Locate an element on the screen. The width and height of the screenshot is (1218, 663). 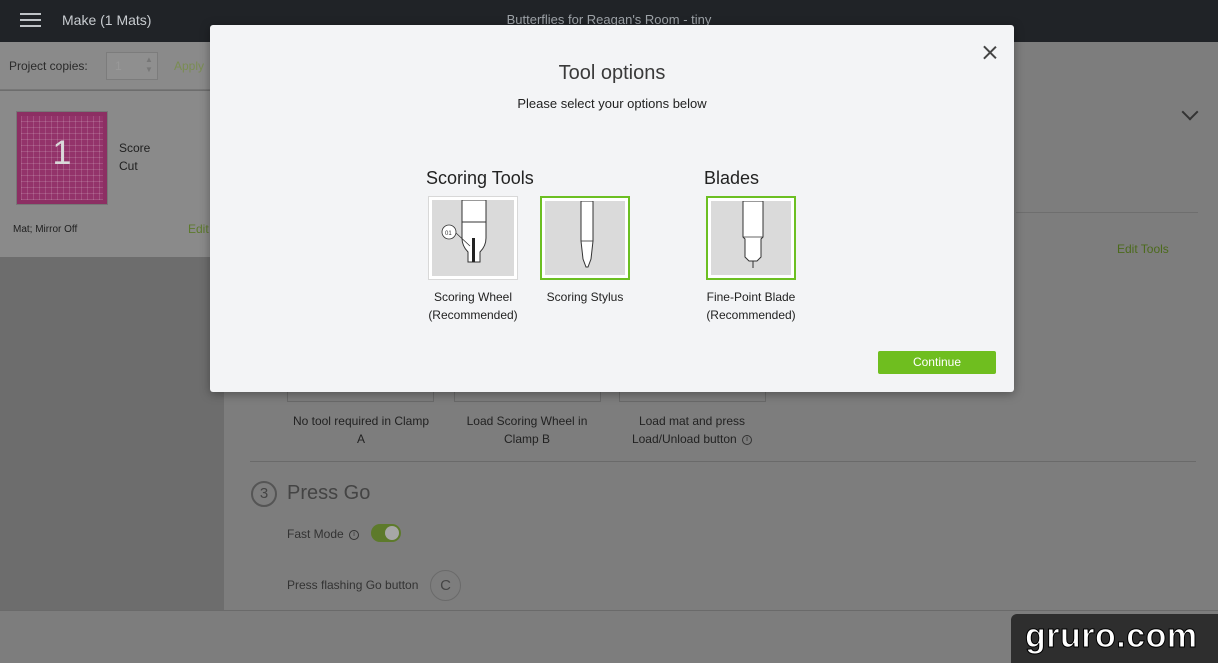
fast-mode-toggle is located at coordinates (386, 533).